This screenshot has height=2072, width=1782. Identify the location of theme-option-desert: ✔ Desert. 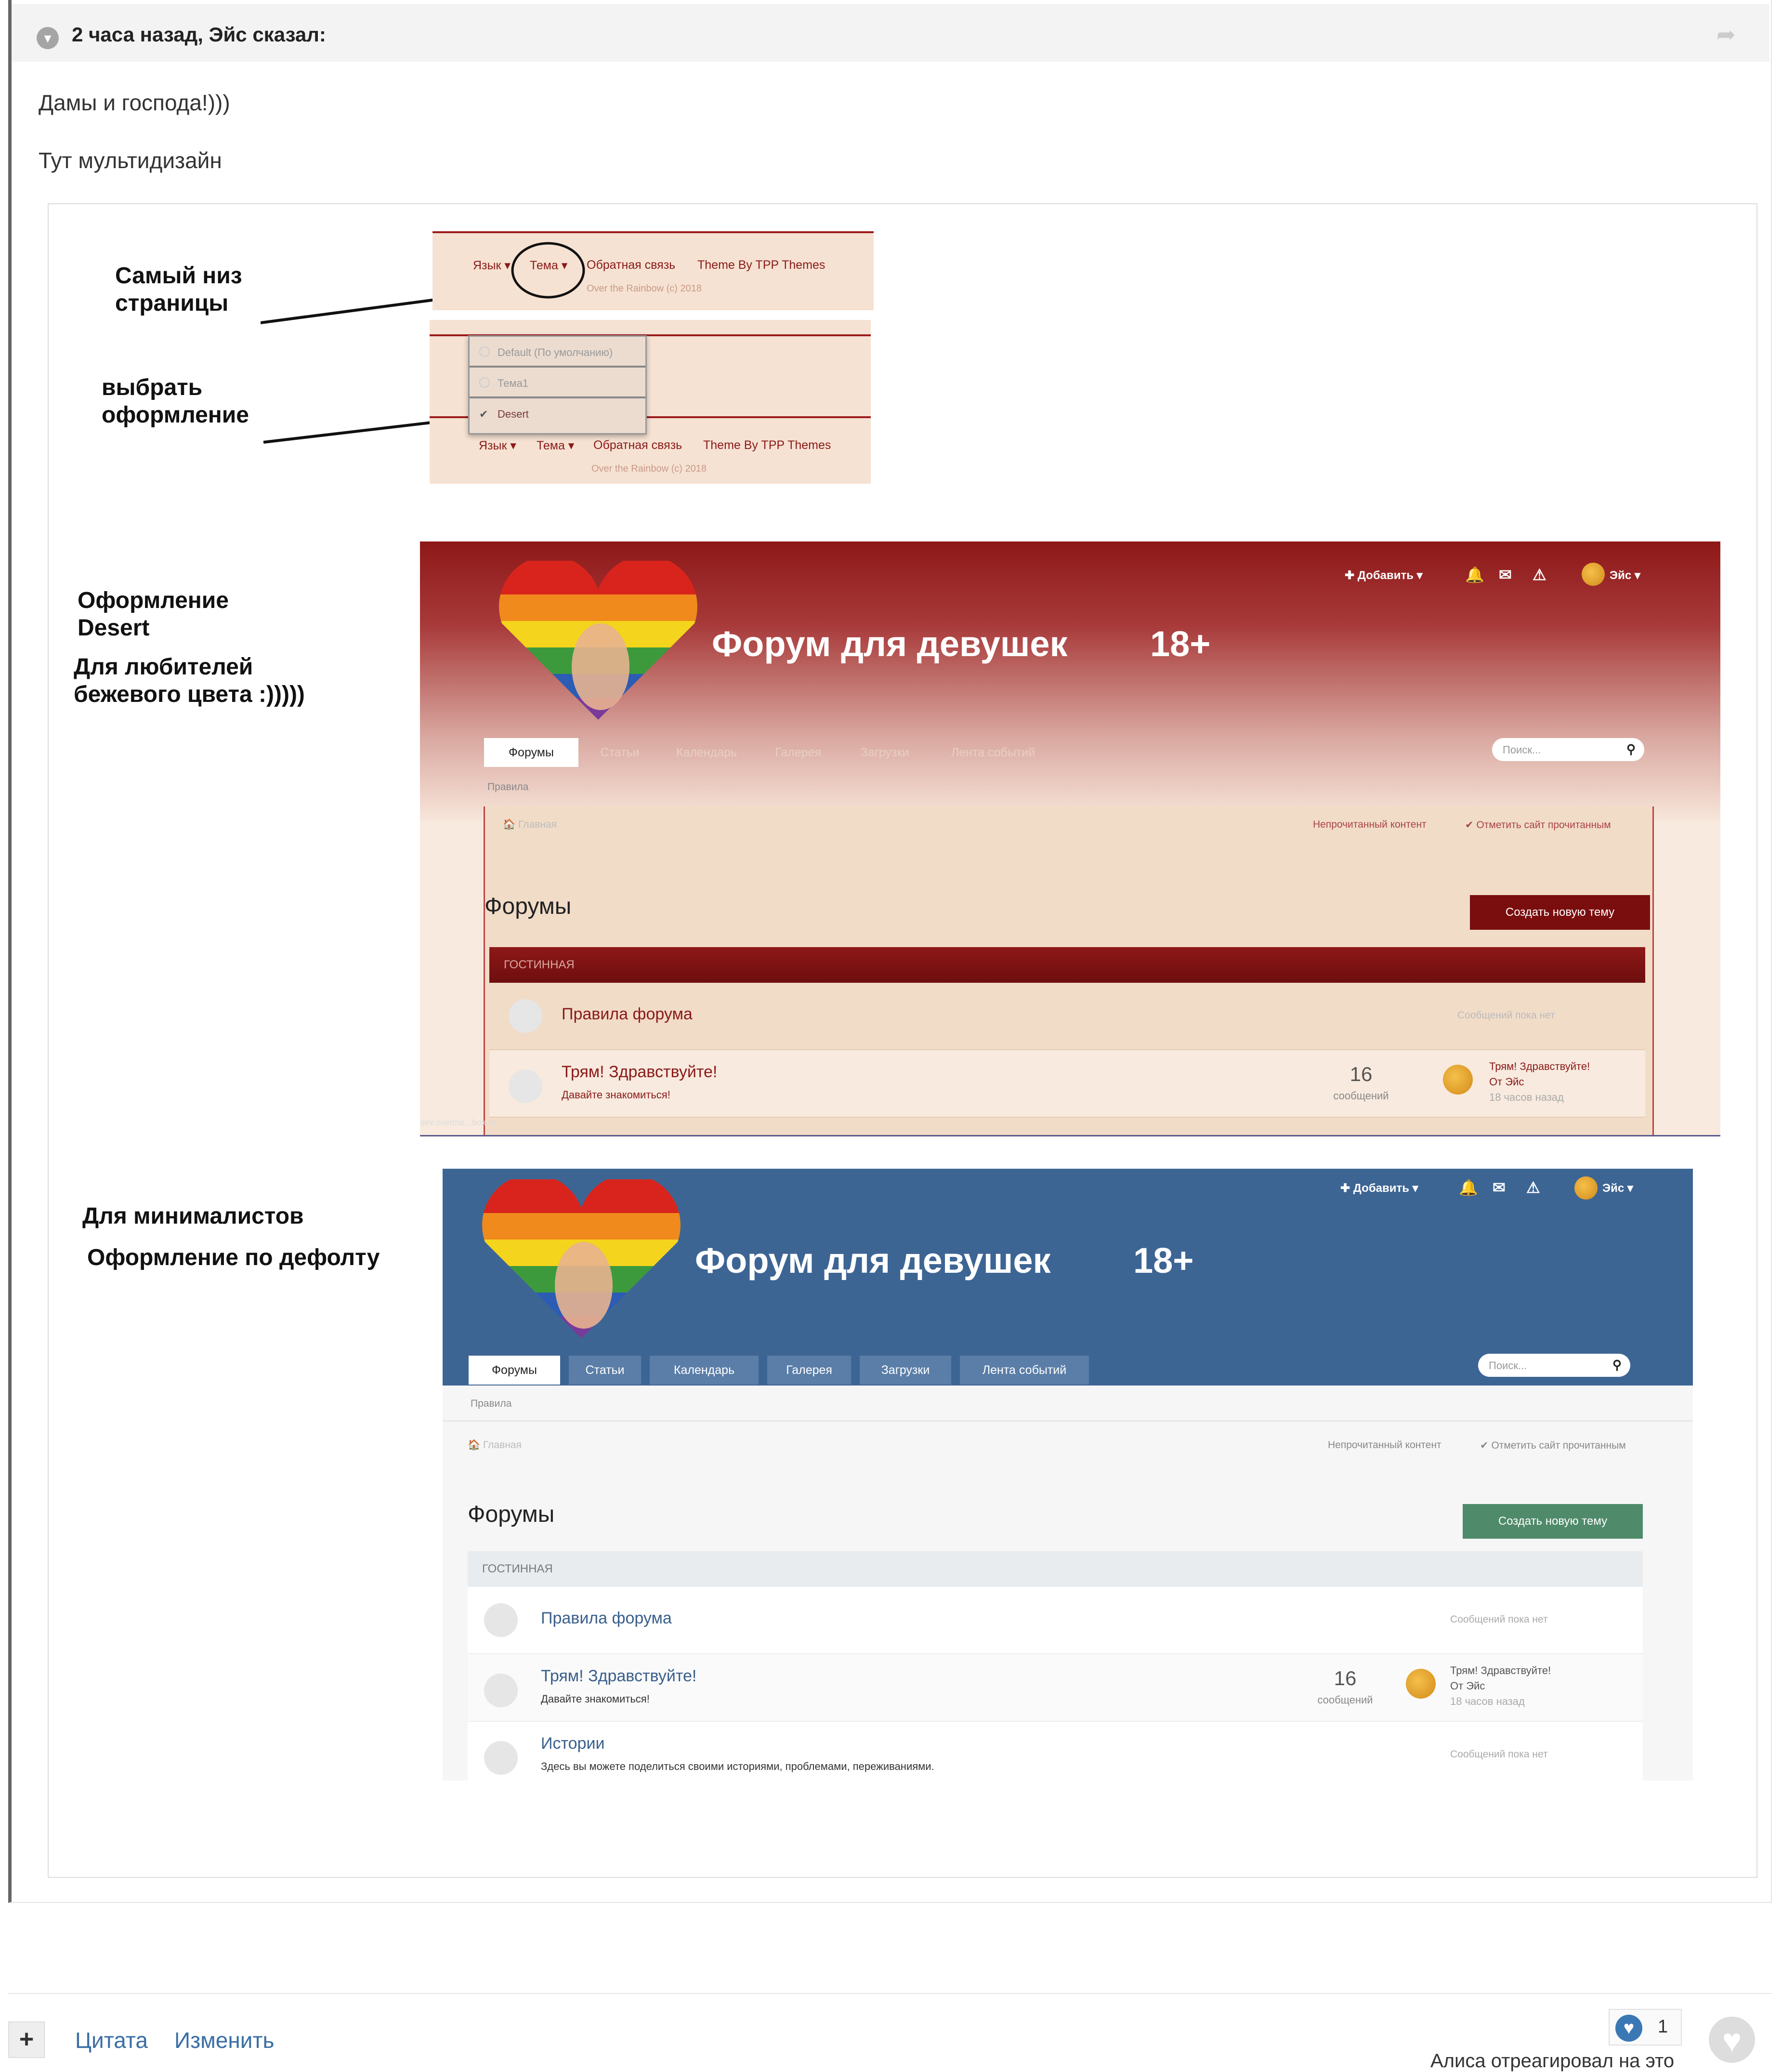
(558, 414).